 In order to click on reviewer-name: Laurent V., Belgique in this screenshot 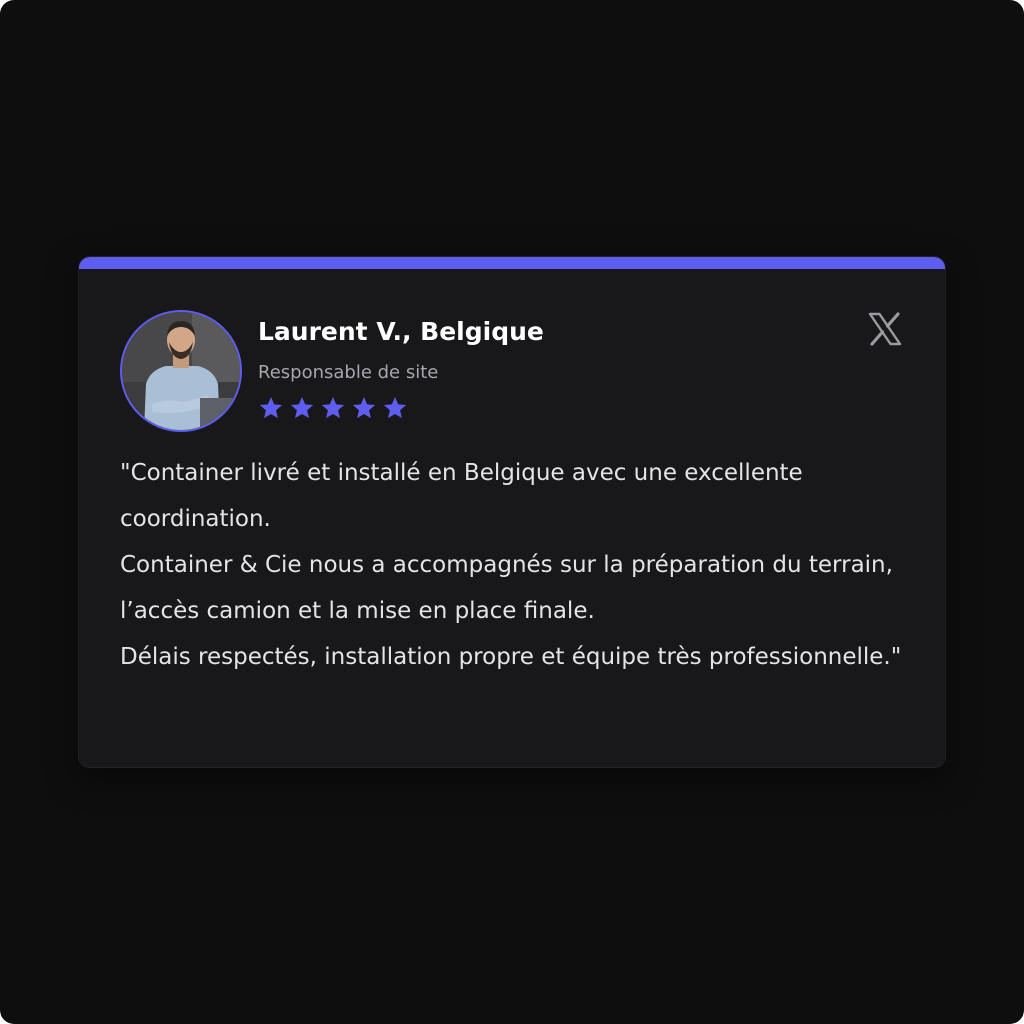, I will do `click(401, 331)`.